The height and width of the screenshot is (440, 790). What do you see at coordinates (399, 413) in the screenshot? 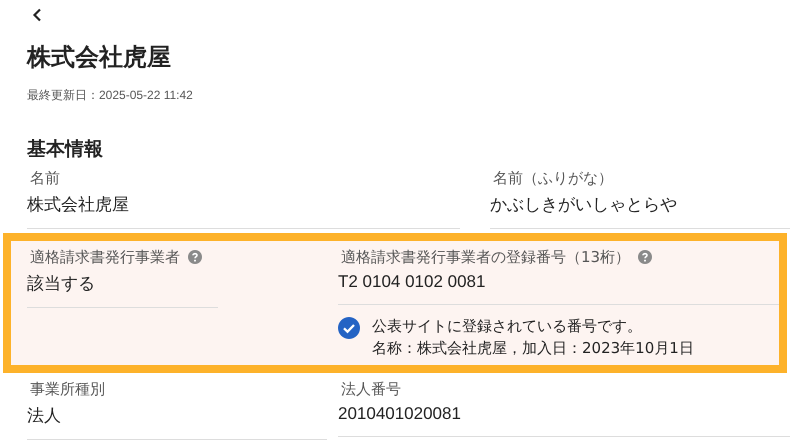
I see `field-value: 2010401020081` at bounding box center [399, 413].